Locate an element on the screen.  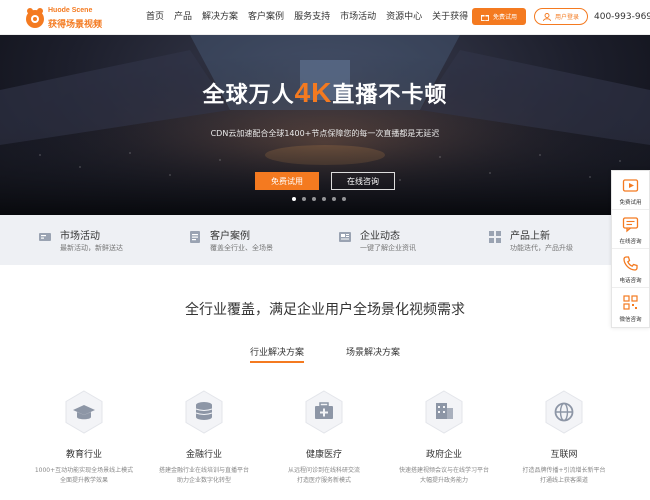
chat-icon is located at coordinates (630, 225).